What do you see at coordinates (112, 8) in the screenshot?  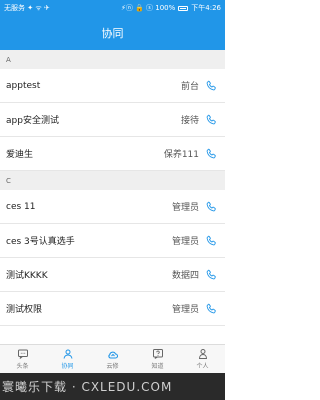 I see `status-bar: 无服务 ✦ ᯤ ✈ ⚡ⓝ 🔒 ⓢ 100% 下午4:26` at bounding box center [112, 8].